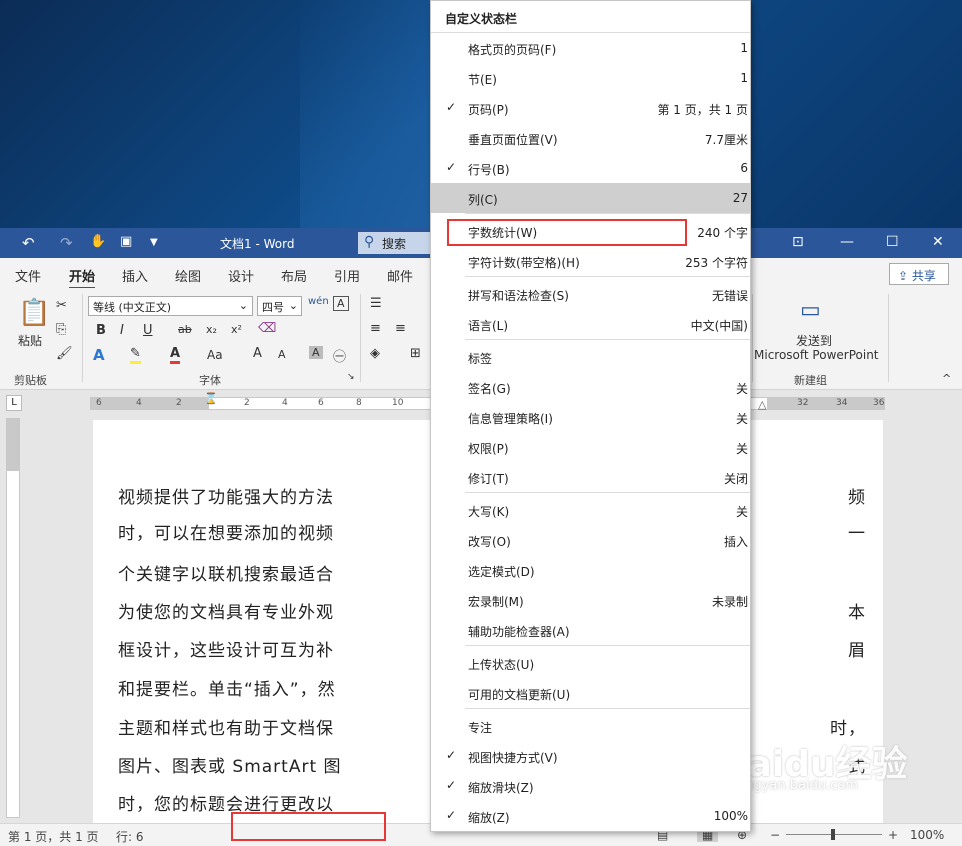 The width and height of the screenshot is (962, 846). What do you see at coordinates (175, 355) in the screenshot?
I see `font-color-icon: A` at bounding box center [175, 355].